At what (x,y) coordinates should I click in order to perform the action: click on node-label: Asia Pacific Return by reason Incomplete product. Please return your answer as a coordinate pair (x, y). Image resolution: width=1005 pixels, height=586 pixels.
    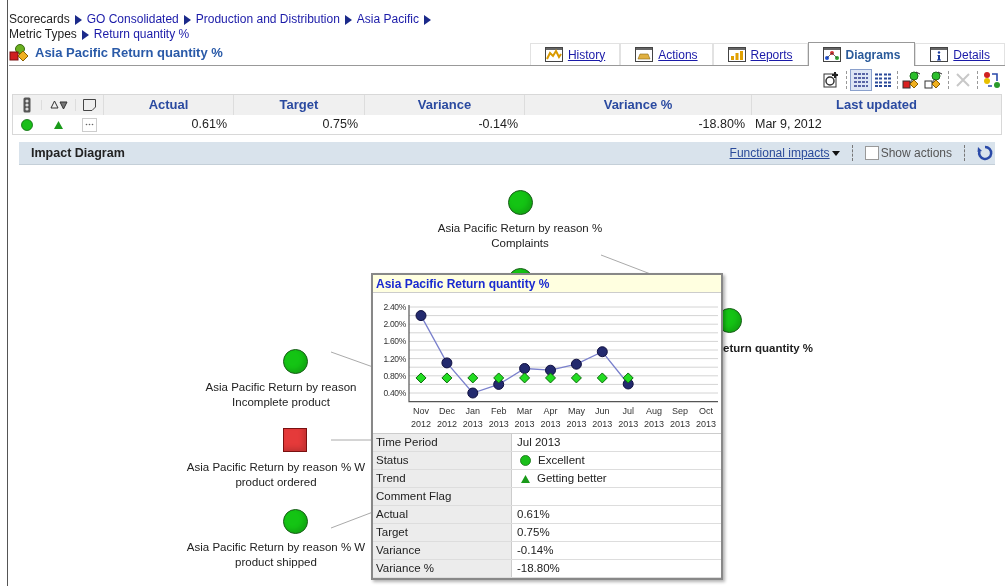
    Looking at the image, I should click on (281, 395).